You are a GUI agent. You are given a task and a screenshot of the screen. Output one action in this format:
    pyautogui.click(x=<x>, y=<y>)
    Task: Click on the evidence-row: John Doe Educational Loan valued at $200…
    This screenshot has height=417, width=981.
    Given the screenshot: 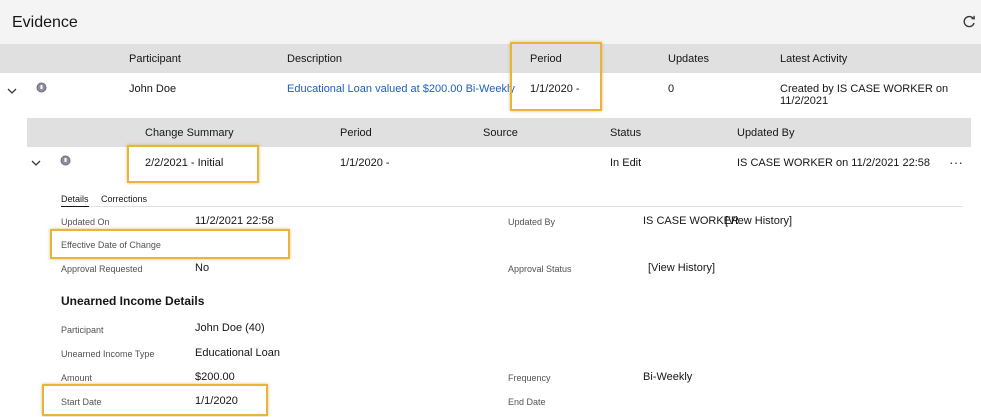 What is the action you would take?
    pyautogui.click(x=490, y=95)
    